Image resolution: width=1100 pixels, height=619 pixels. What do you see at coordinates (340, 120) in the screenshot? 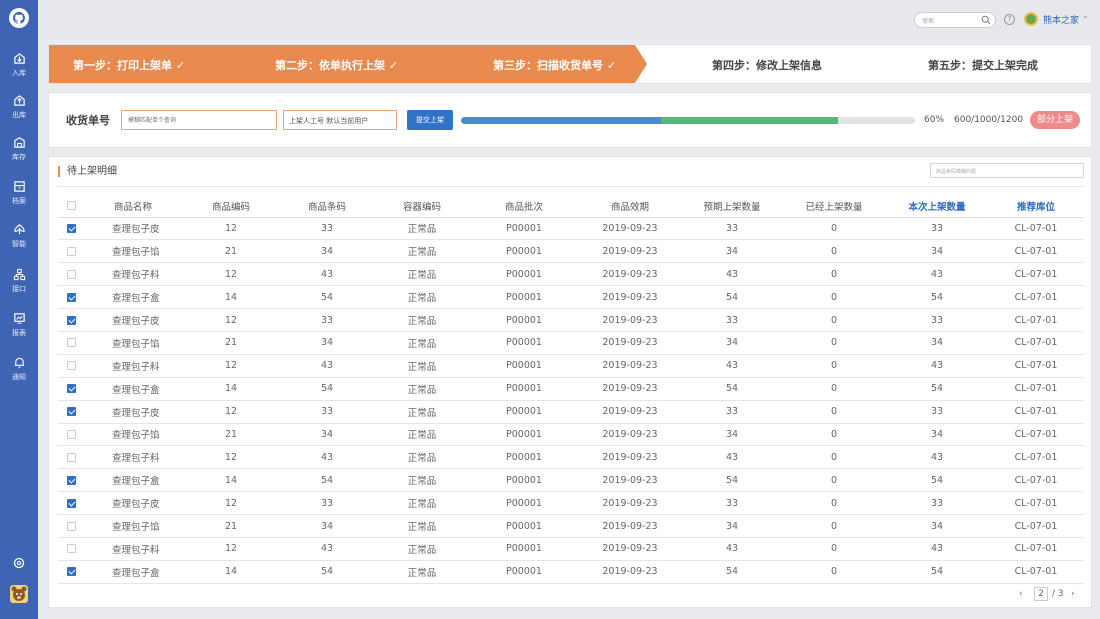
I see `operator-select: 上架人工号 默认当前用户` at bounding box center [340, 120].